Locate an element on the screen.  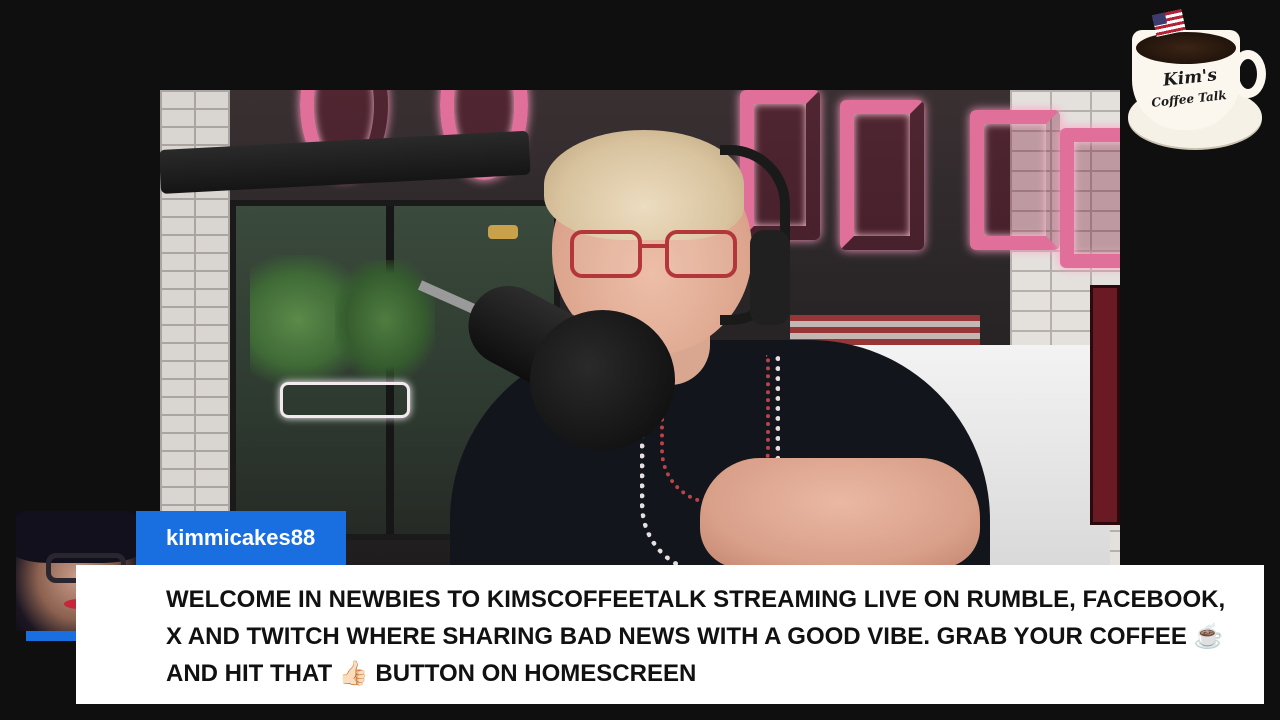
small-neon-sign is located at coordinates (345, 400).